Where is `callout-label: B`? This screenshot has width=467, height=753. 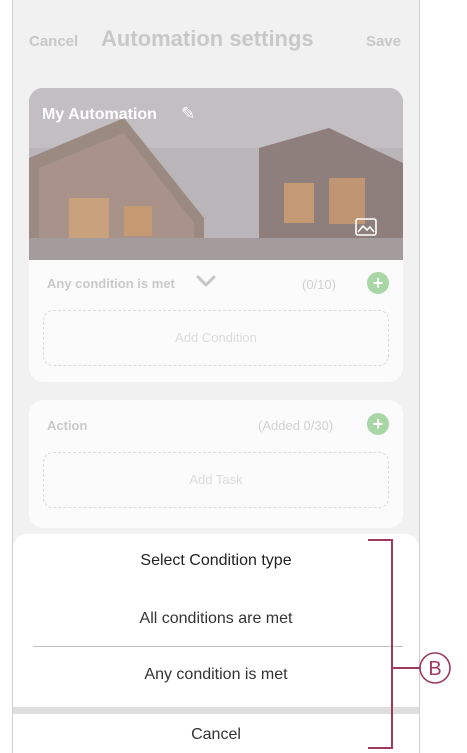 callout-label: B is located at coordinates (435, 669).